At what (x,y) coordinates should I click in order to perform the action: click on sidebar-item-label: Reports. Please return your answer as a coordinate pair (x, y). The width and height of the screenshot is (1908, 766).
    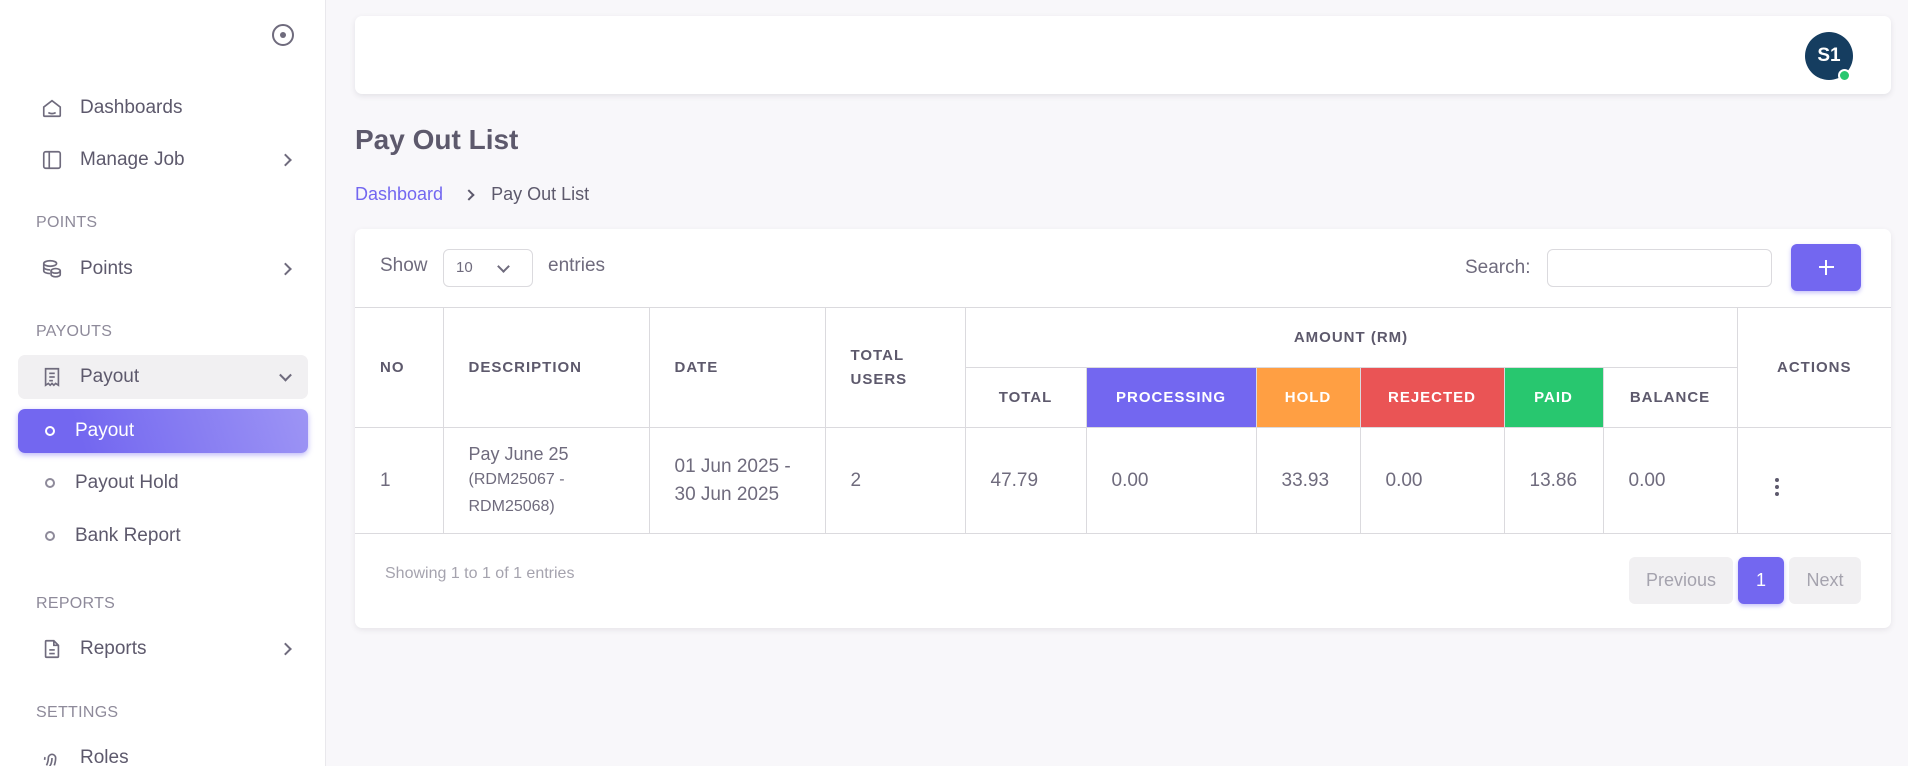
    Looking at the image, I should click on (113, 648).